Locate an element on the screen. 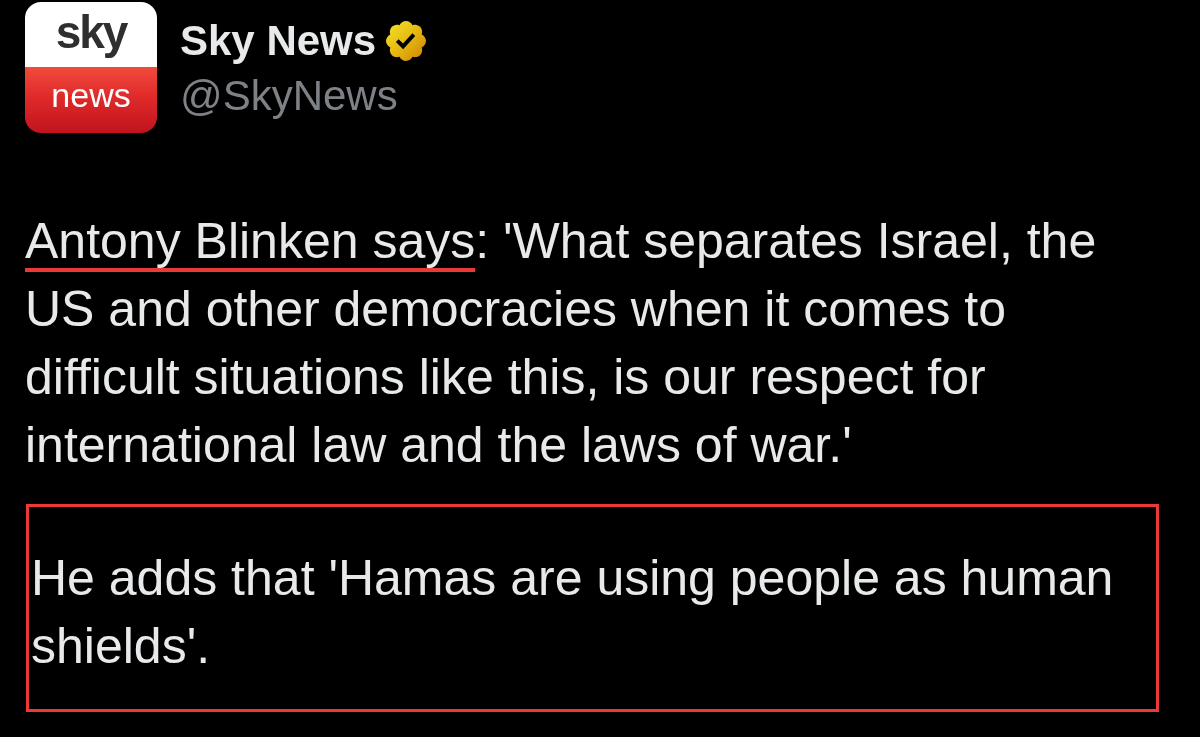 The width and height of the screenshot is (1200, 737). logo-text: sky is located at coordinates (91, 34).